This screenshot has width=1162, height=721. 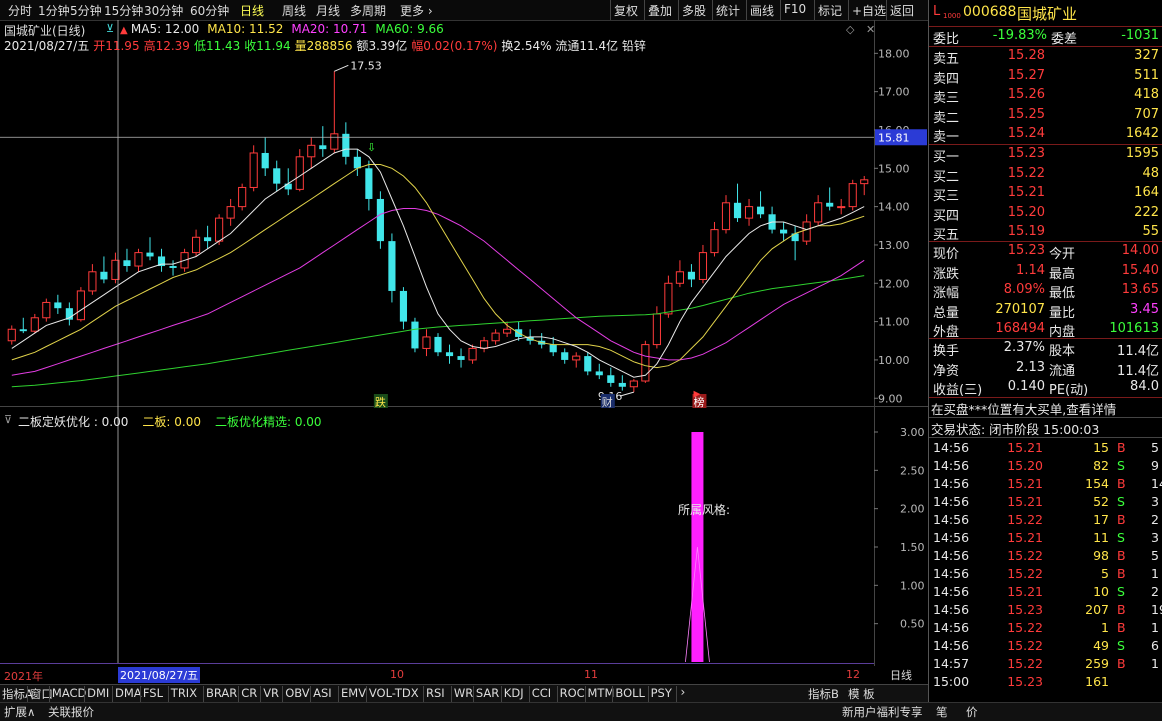 What do you see at coordinates (762, 10) in the screenshot?
I see `toolbar-button: 画线` at bounding box center [762, 10].